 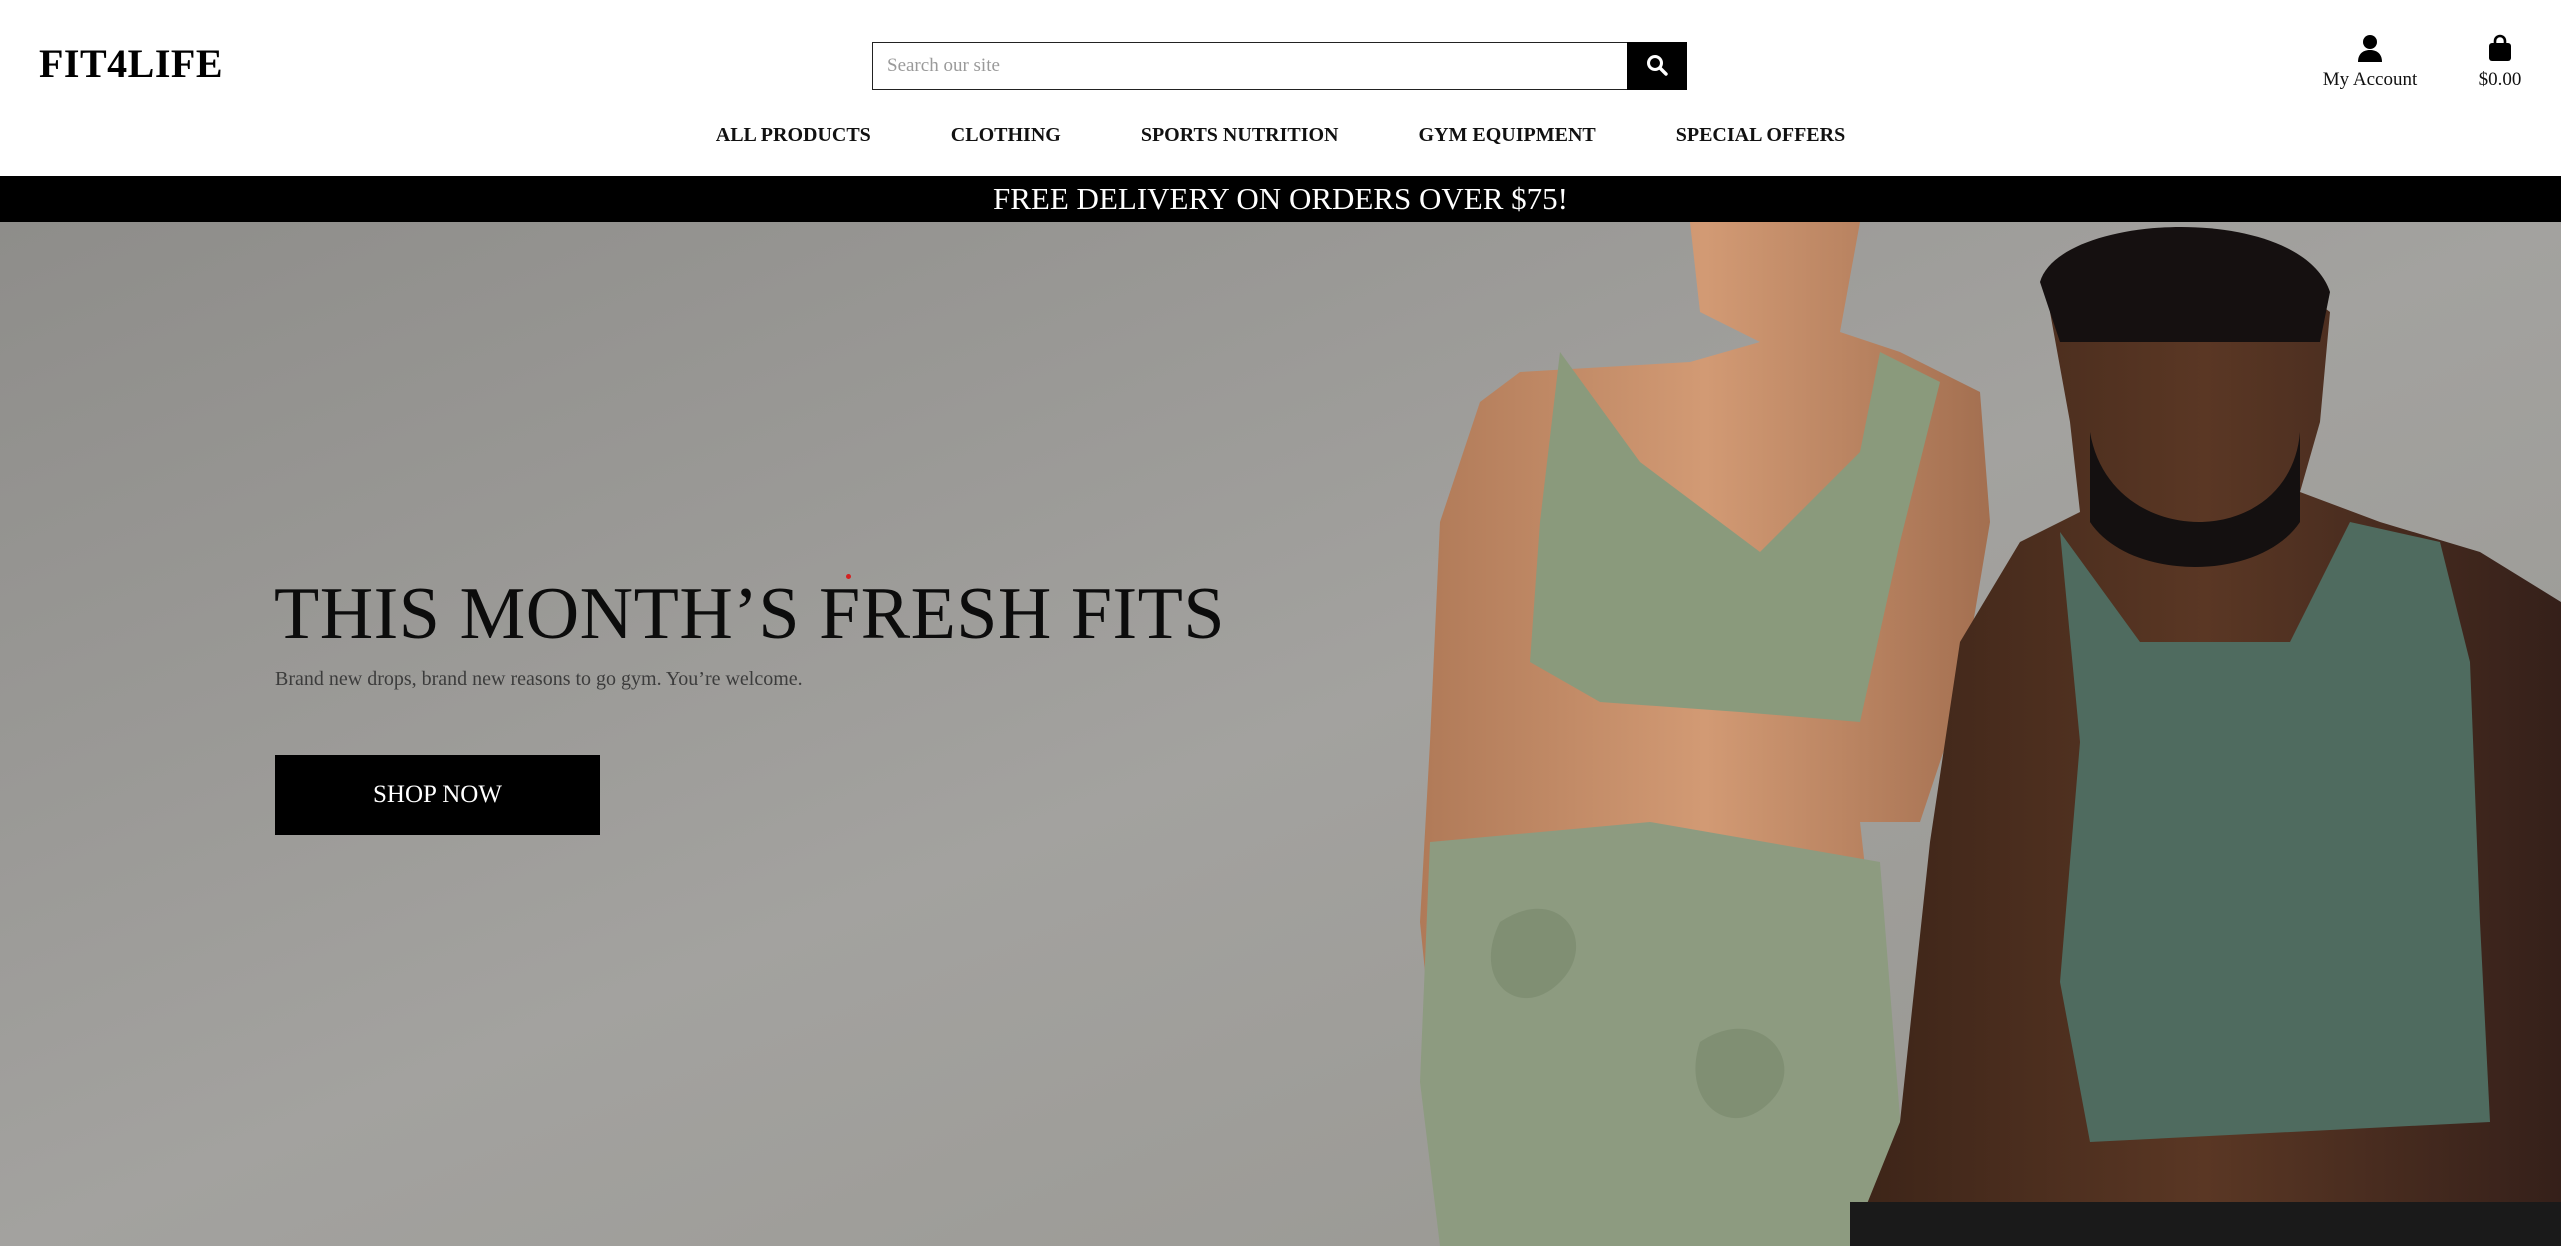 I want to click on user-icon, so click(x=2370, y=50).